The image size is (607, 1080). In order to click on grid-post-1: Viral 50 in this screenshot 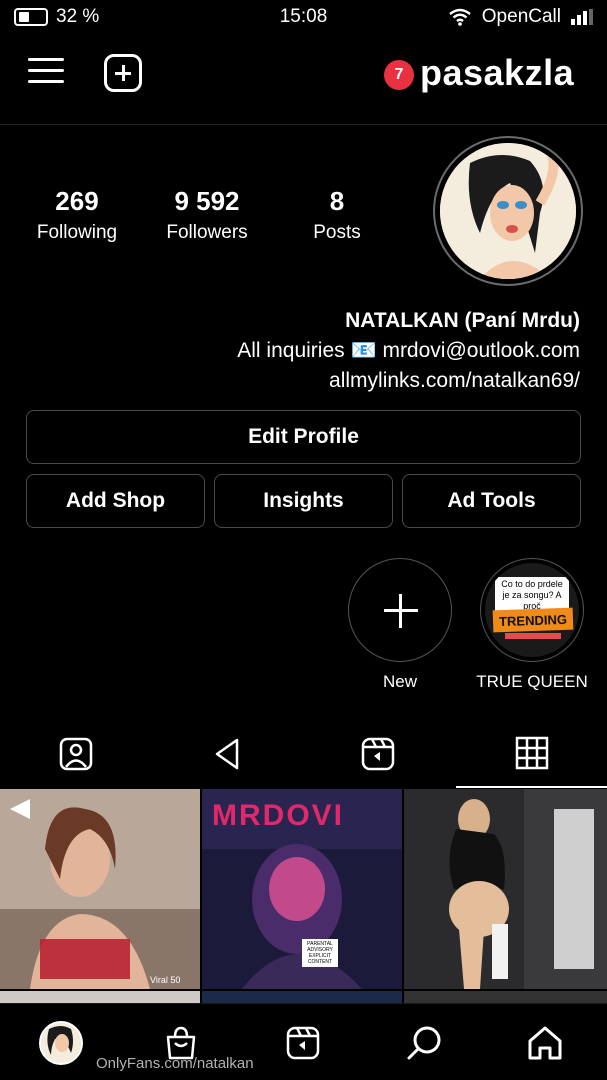, I will do `click(100, 889)`.